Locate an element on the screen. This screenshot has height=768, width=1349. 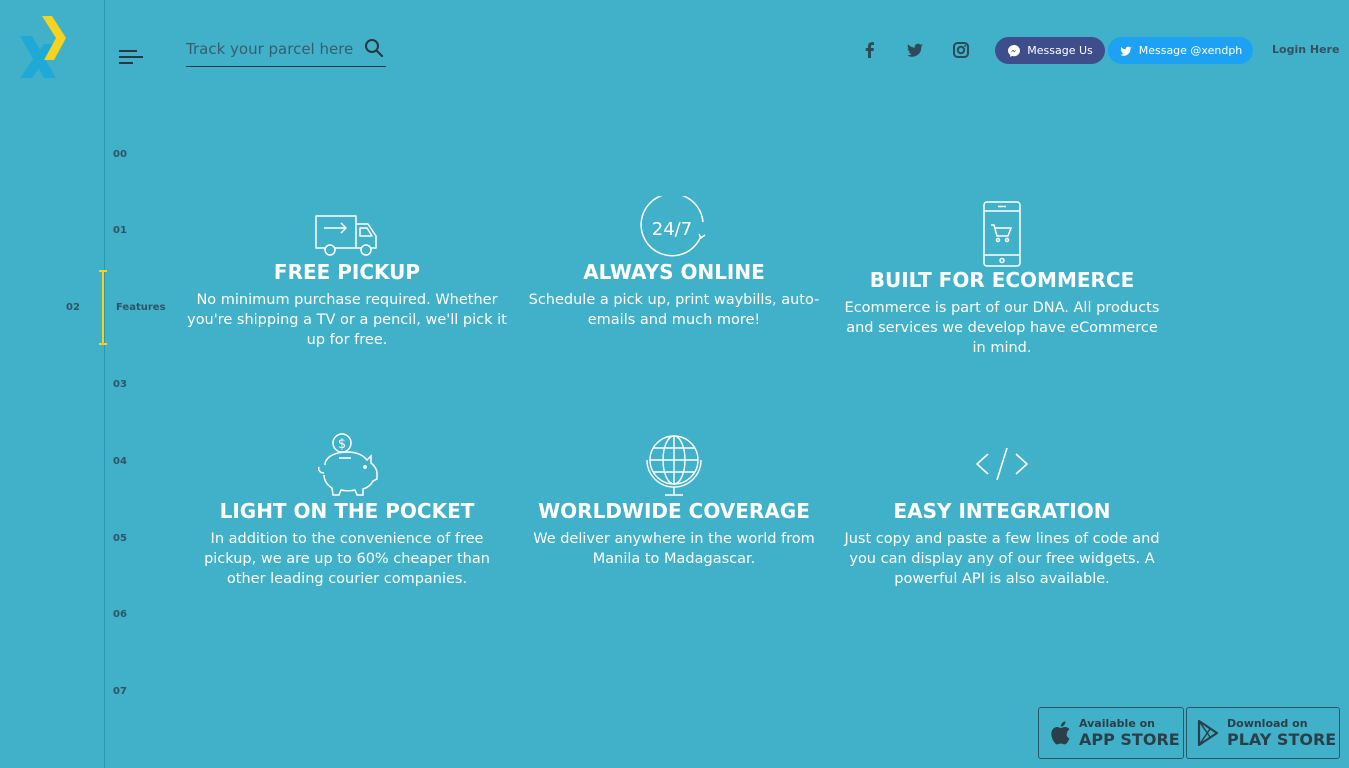
play-store-icon is located at coordinates (1208, 733).